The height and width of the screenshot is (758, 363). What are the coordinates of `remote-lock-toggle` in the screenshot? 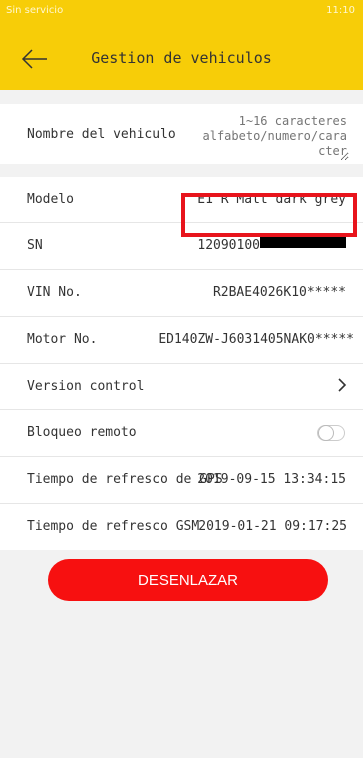 It's located at (331, 433).